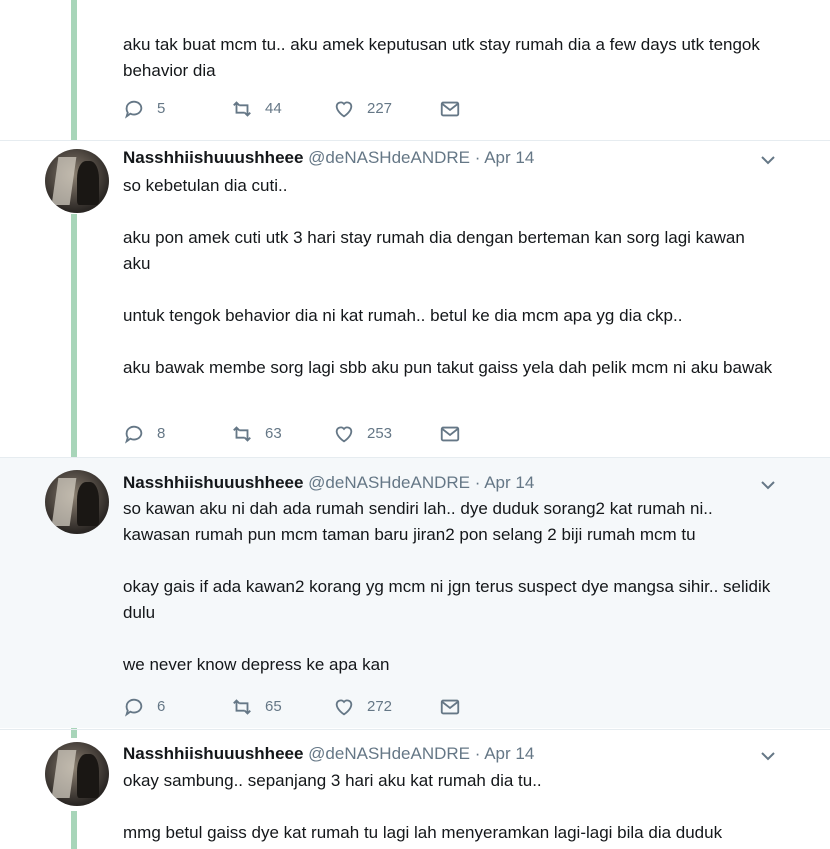 The height and width of the screenshot is (849, 830). Describe the element at coordinates (362, 707) in the screenshot. I see `like-button: 272` at that location.